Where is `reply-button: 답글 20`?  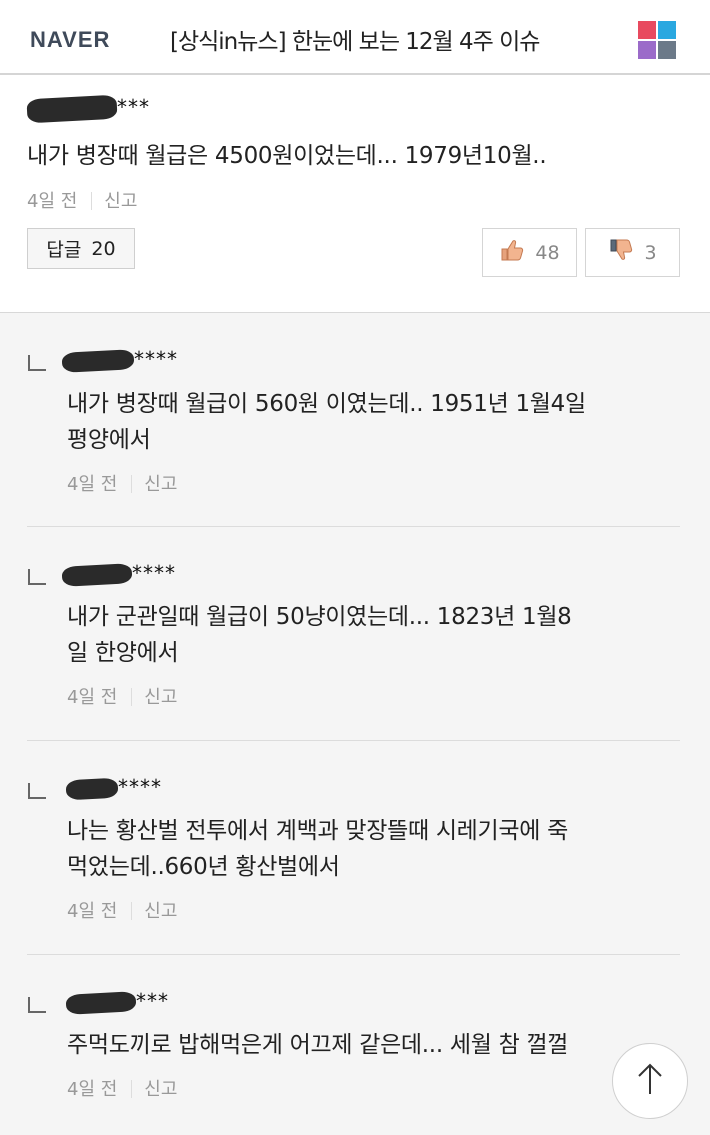
reply-button: 답글 20 is located at coordinates (81, 248).